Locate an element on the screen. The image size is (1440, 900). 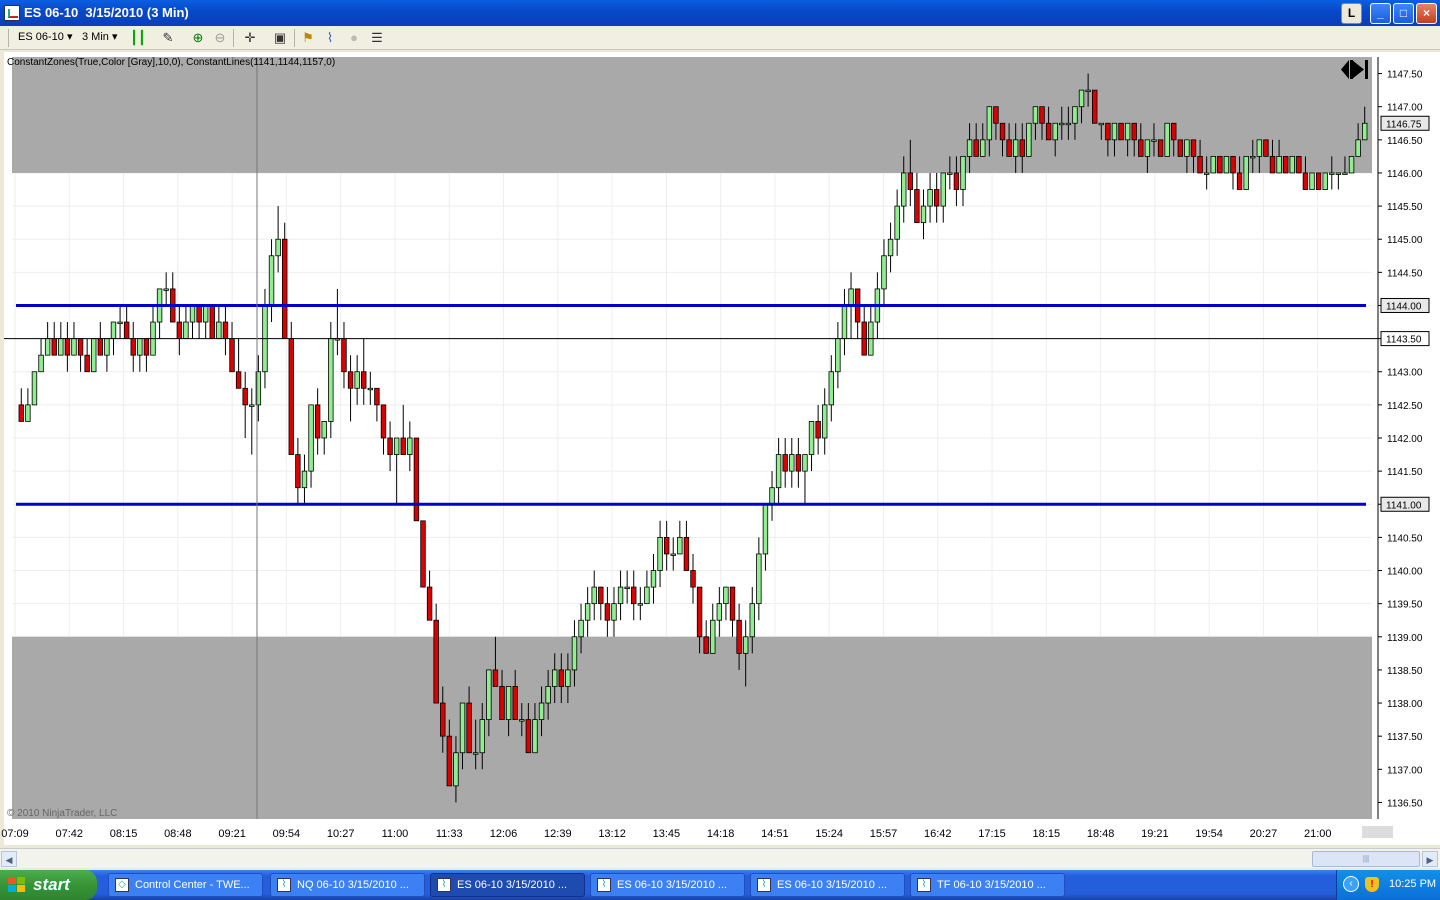
security-shield-icon: ! is located at coordinates (1372, 884).